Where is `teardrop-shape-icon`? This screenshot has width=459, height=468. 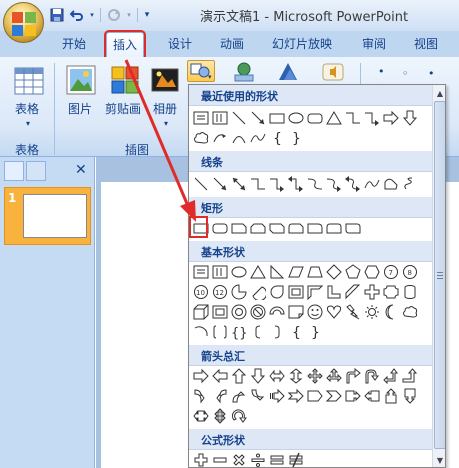 teardrop-shape-icon is located at coordinates (277, 292).